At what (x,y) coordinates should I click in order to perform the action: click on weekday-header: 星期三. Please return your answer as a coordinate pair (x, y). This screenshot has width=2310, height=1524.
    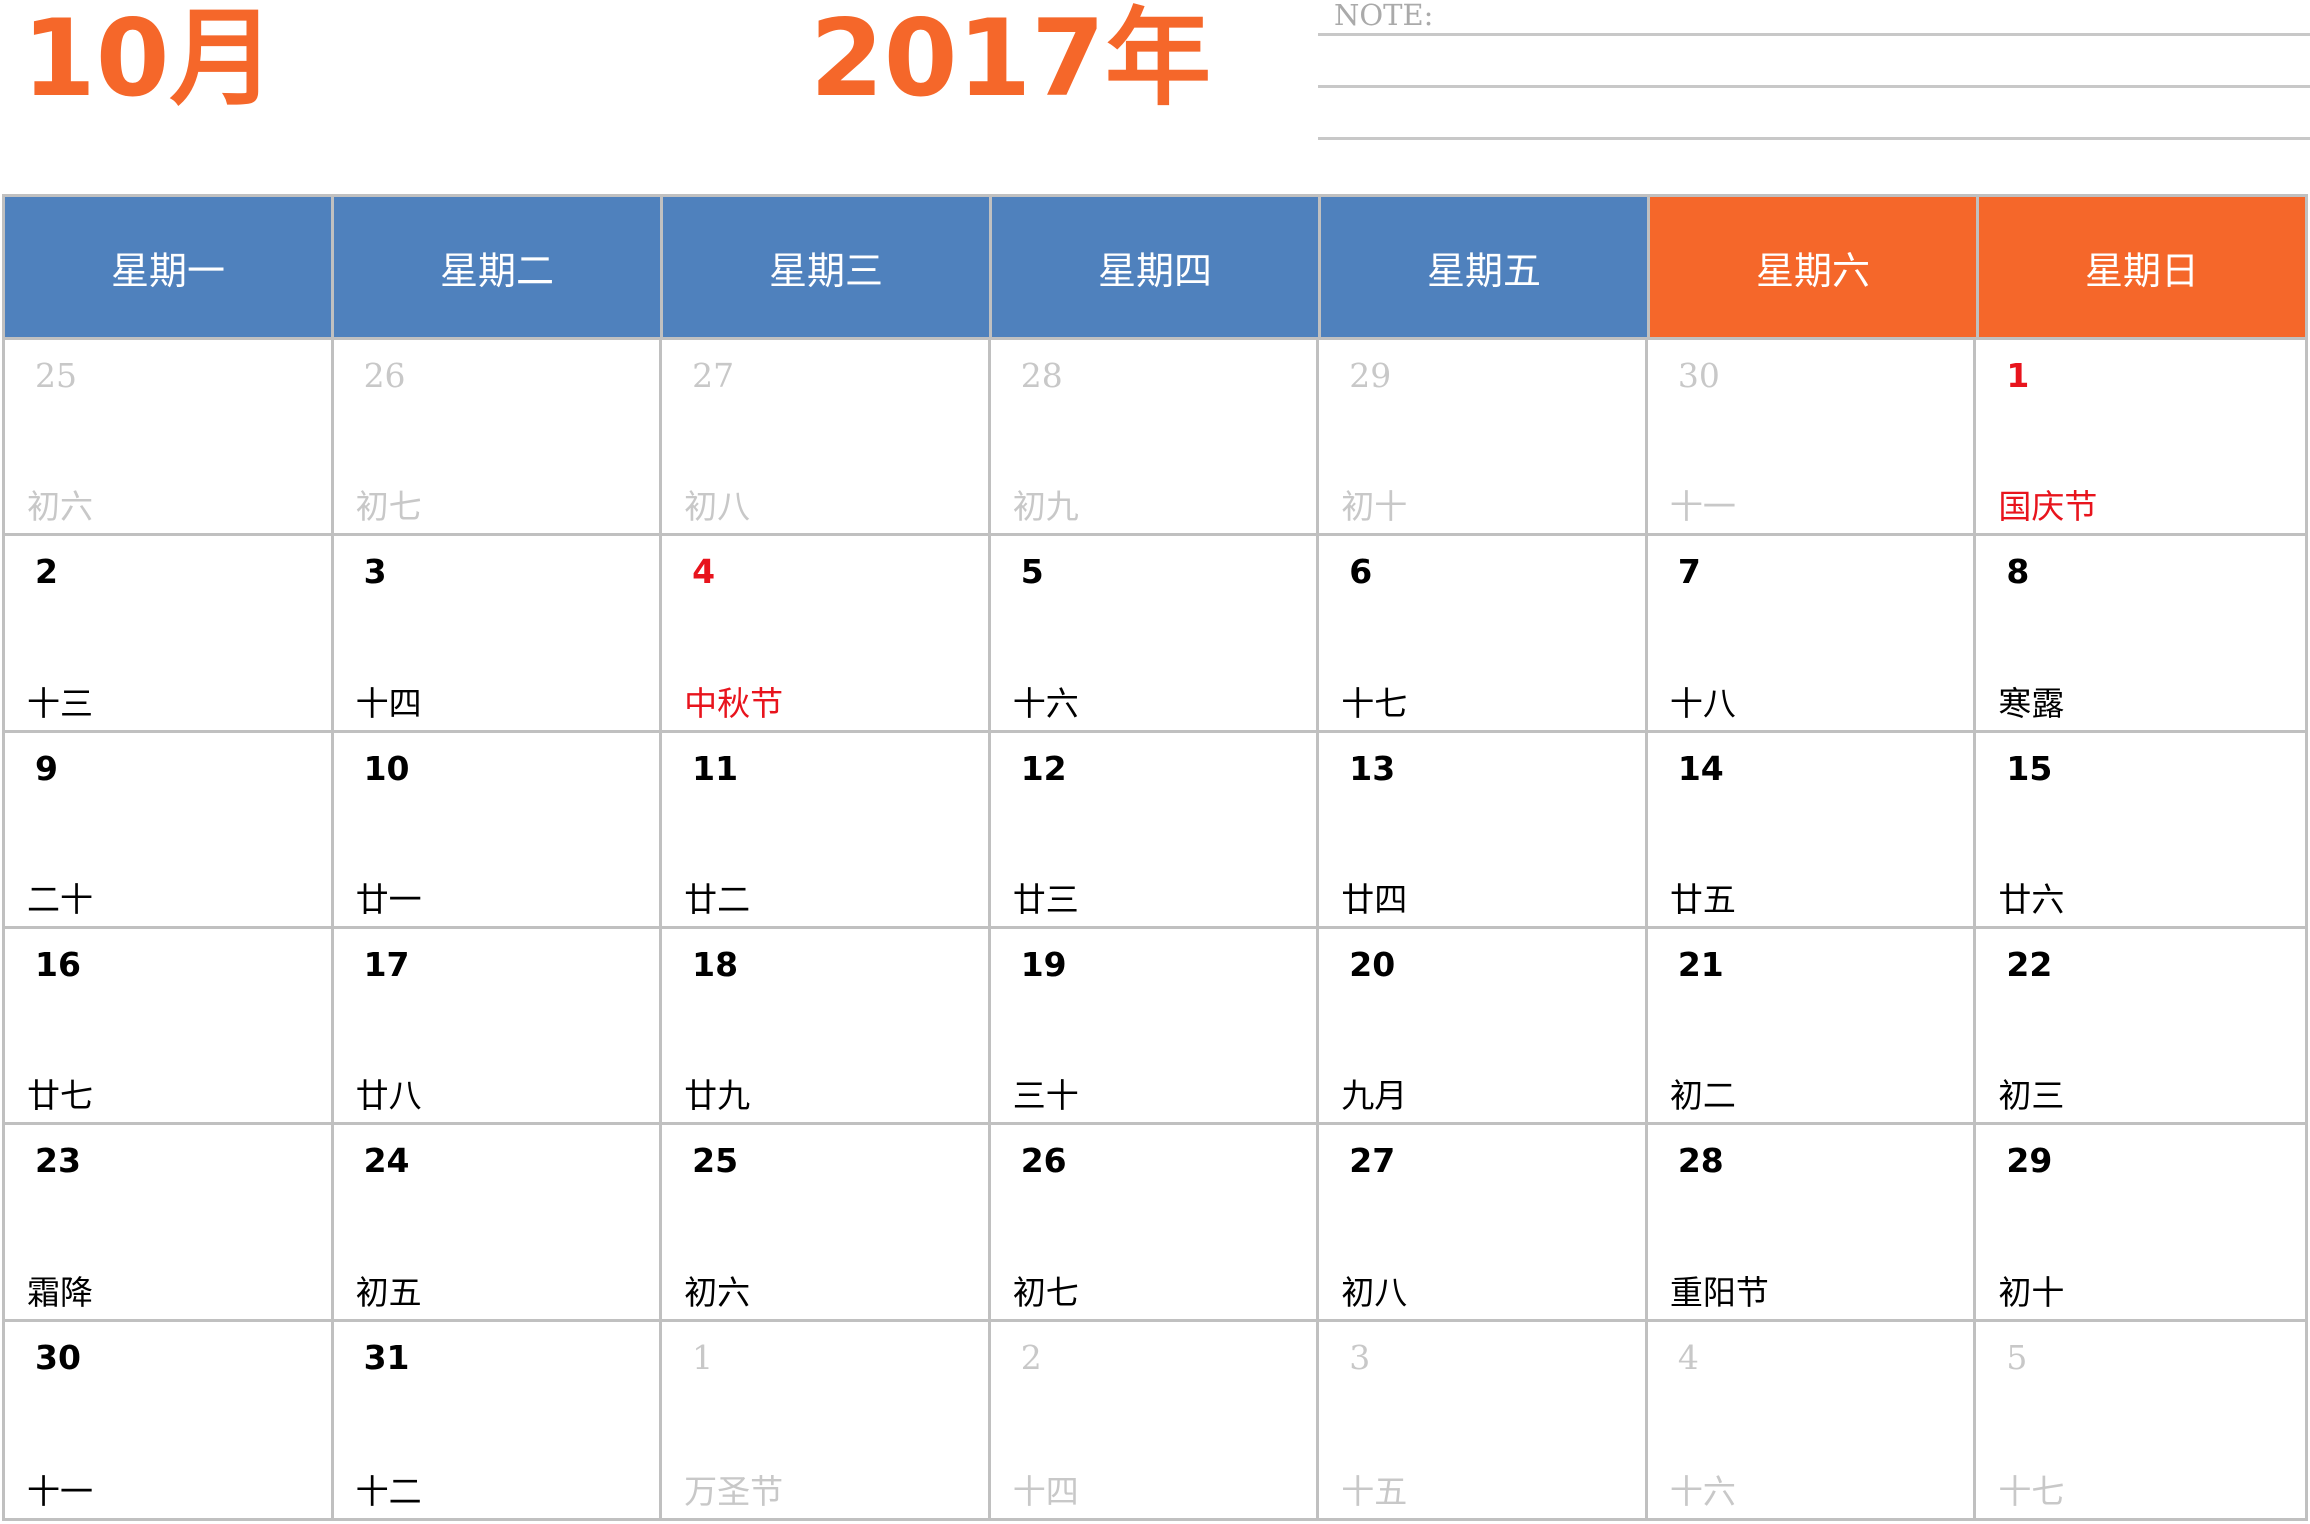
    Looking at the image, I should click on (827, 267).